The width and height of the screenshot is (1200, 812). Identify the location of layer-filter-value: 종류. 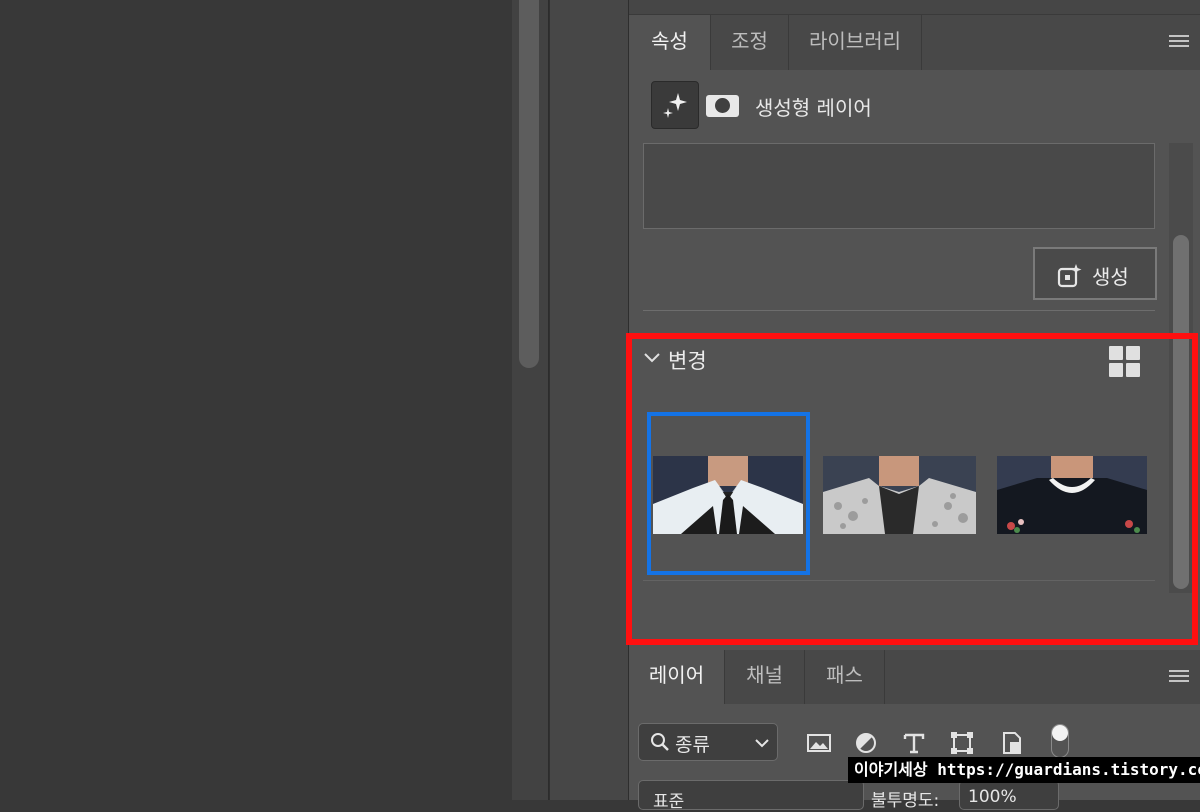
(692, 745).